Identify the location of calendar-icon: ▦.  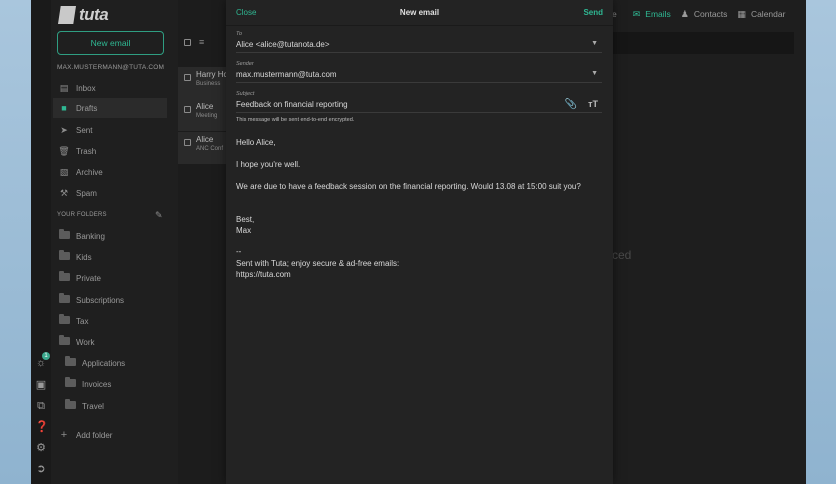
(741, 13).